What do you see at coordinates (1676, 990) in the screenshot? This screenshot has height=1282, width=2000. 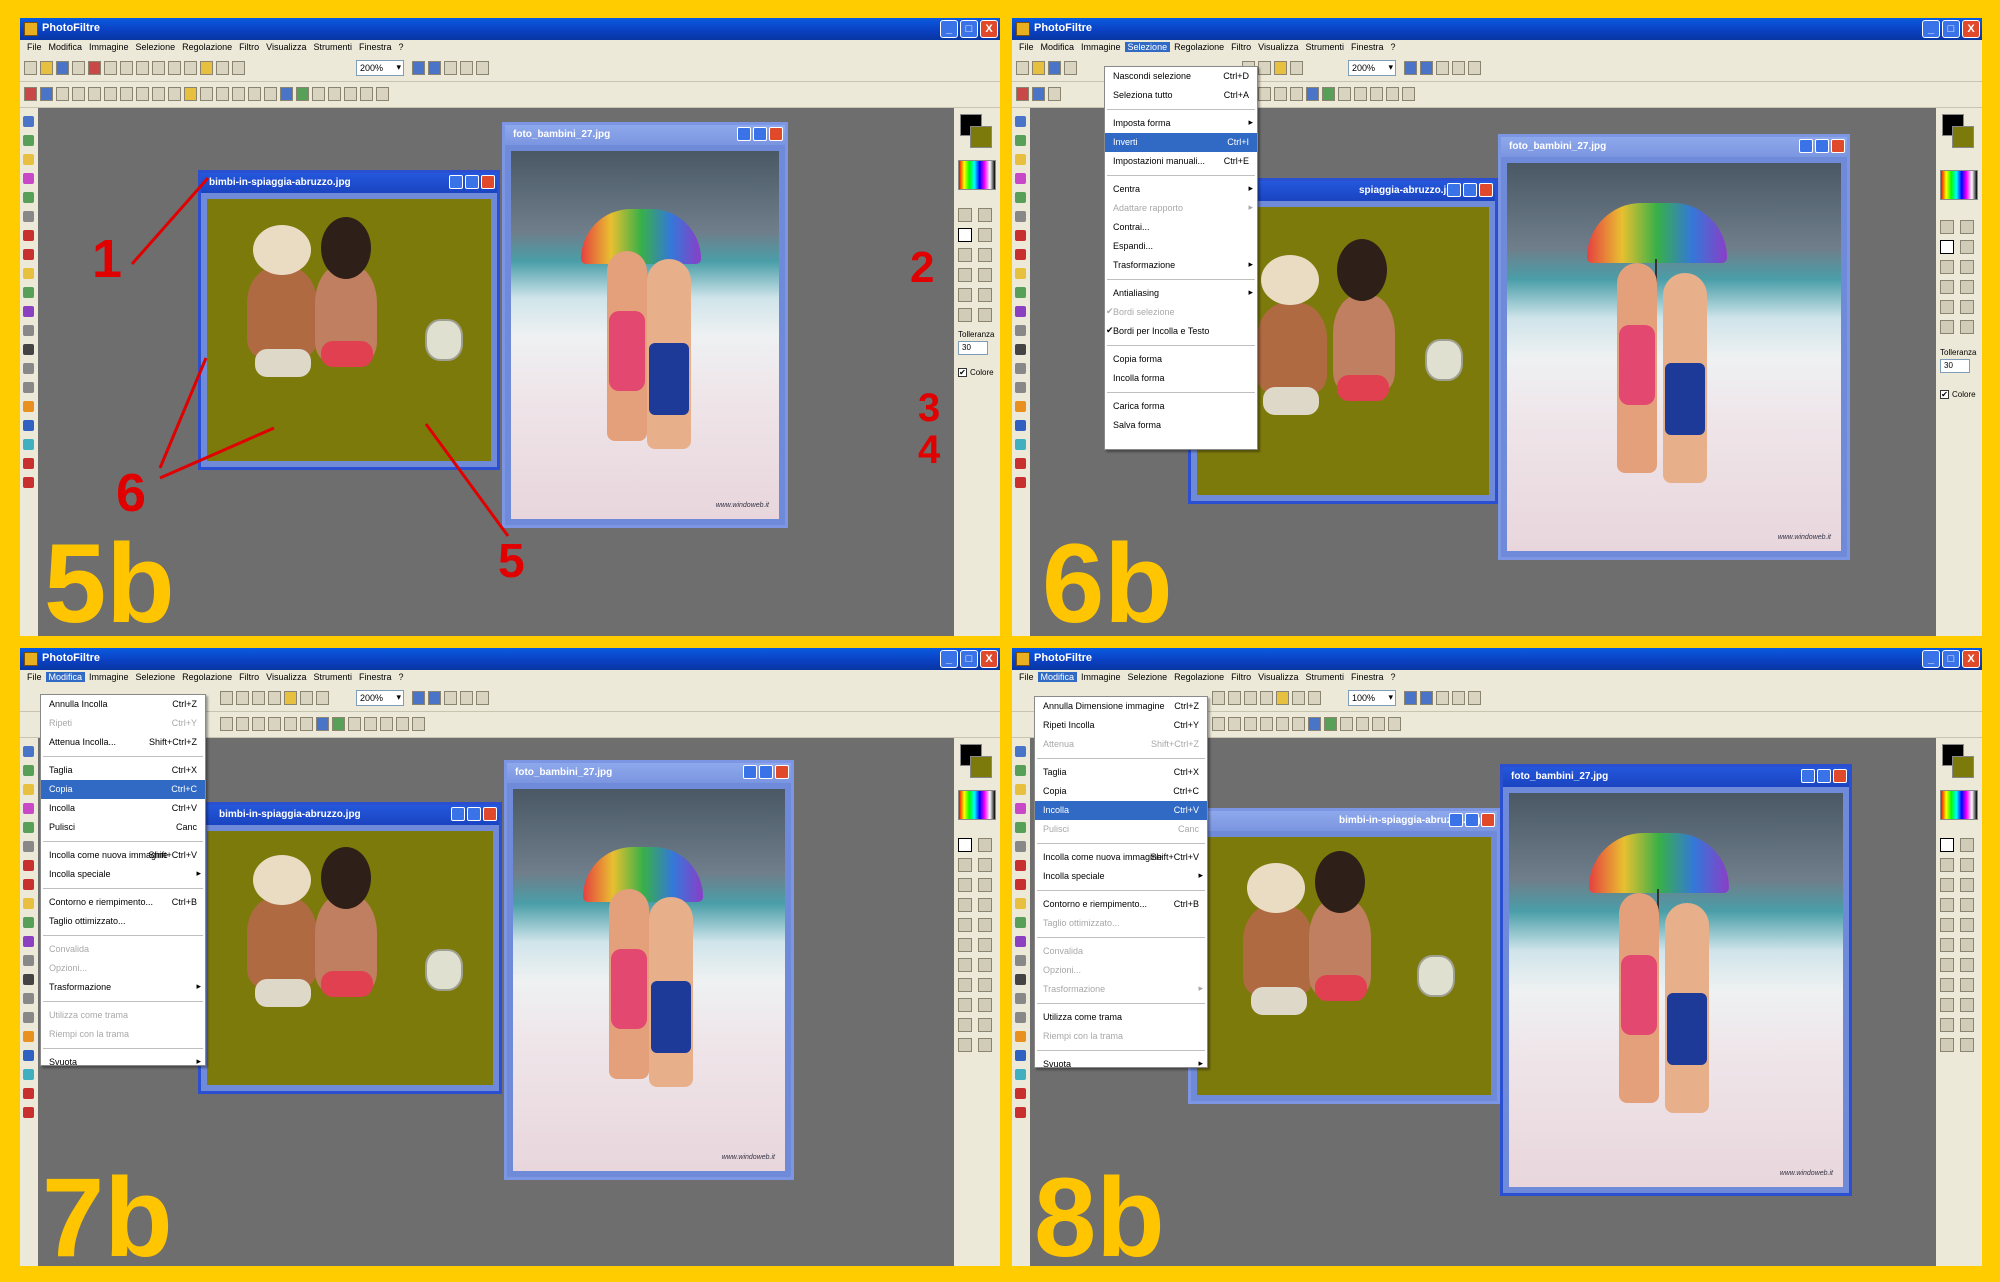 I see `image-canvas-foto: www.windoweb.it` at bounding box center [1676, 990].